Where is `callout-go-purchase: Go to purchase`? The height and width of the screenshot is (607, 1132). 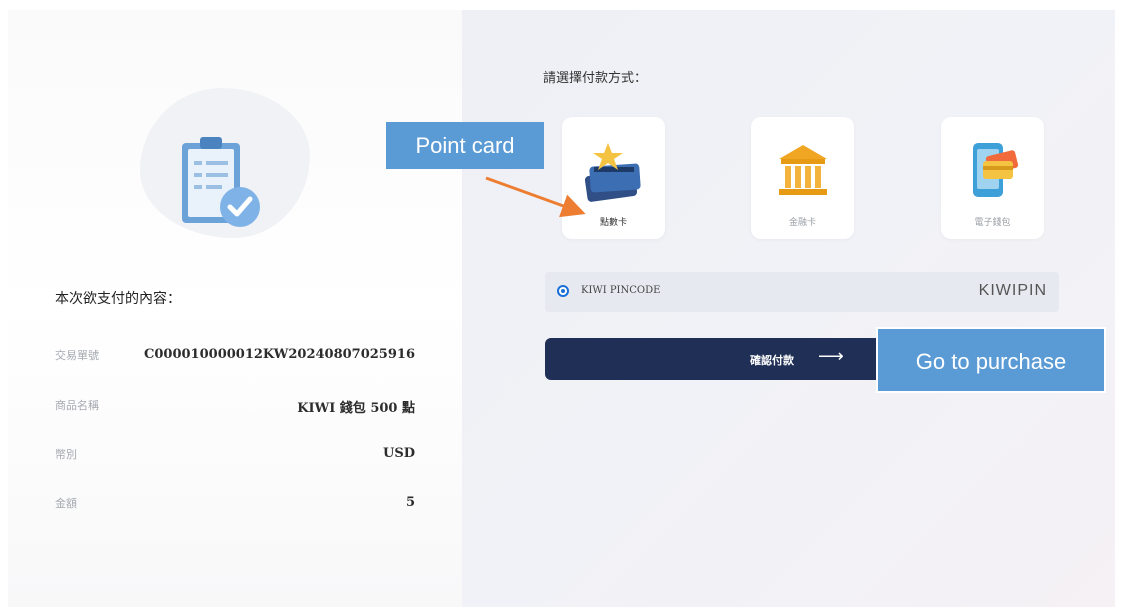
callout-go-purchase: Go to purchase is located at coordinates (991, 360).